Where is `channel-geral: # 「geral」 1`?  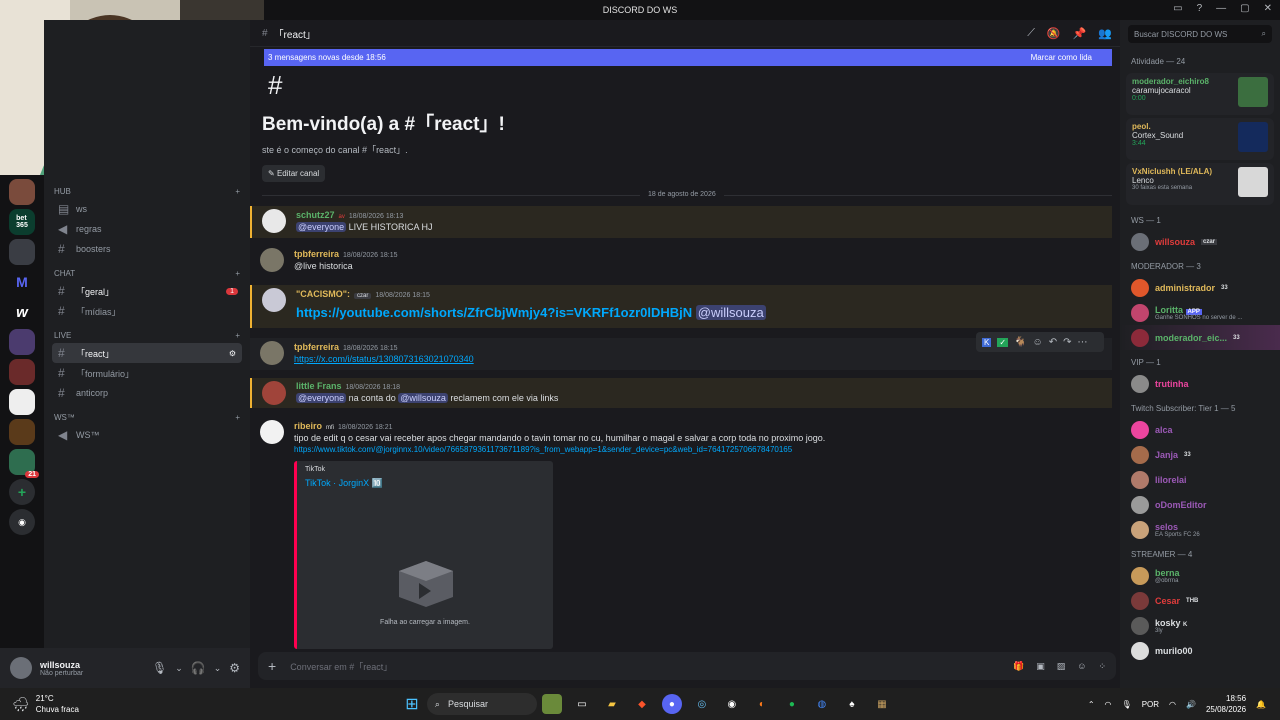 channel-geral: # 「geral」 1 is located at coordinates (147, 291).